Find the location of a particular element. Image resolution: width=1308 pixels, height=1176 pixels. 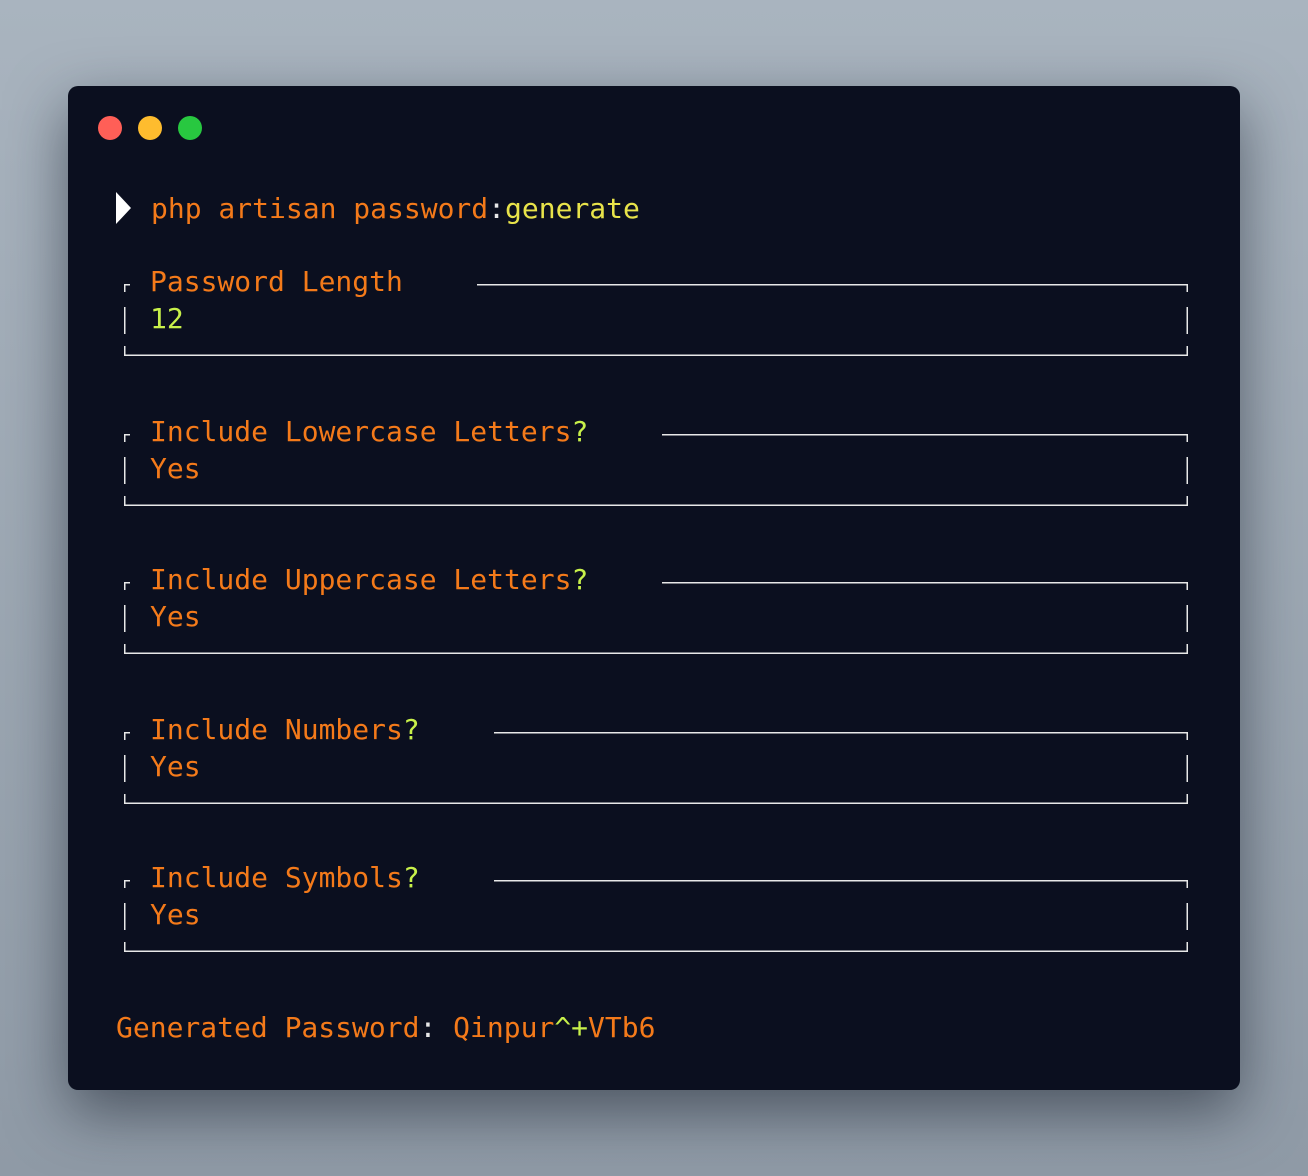

prompt-label: Password Length is located at coordinates (276, 281).